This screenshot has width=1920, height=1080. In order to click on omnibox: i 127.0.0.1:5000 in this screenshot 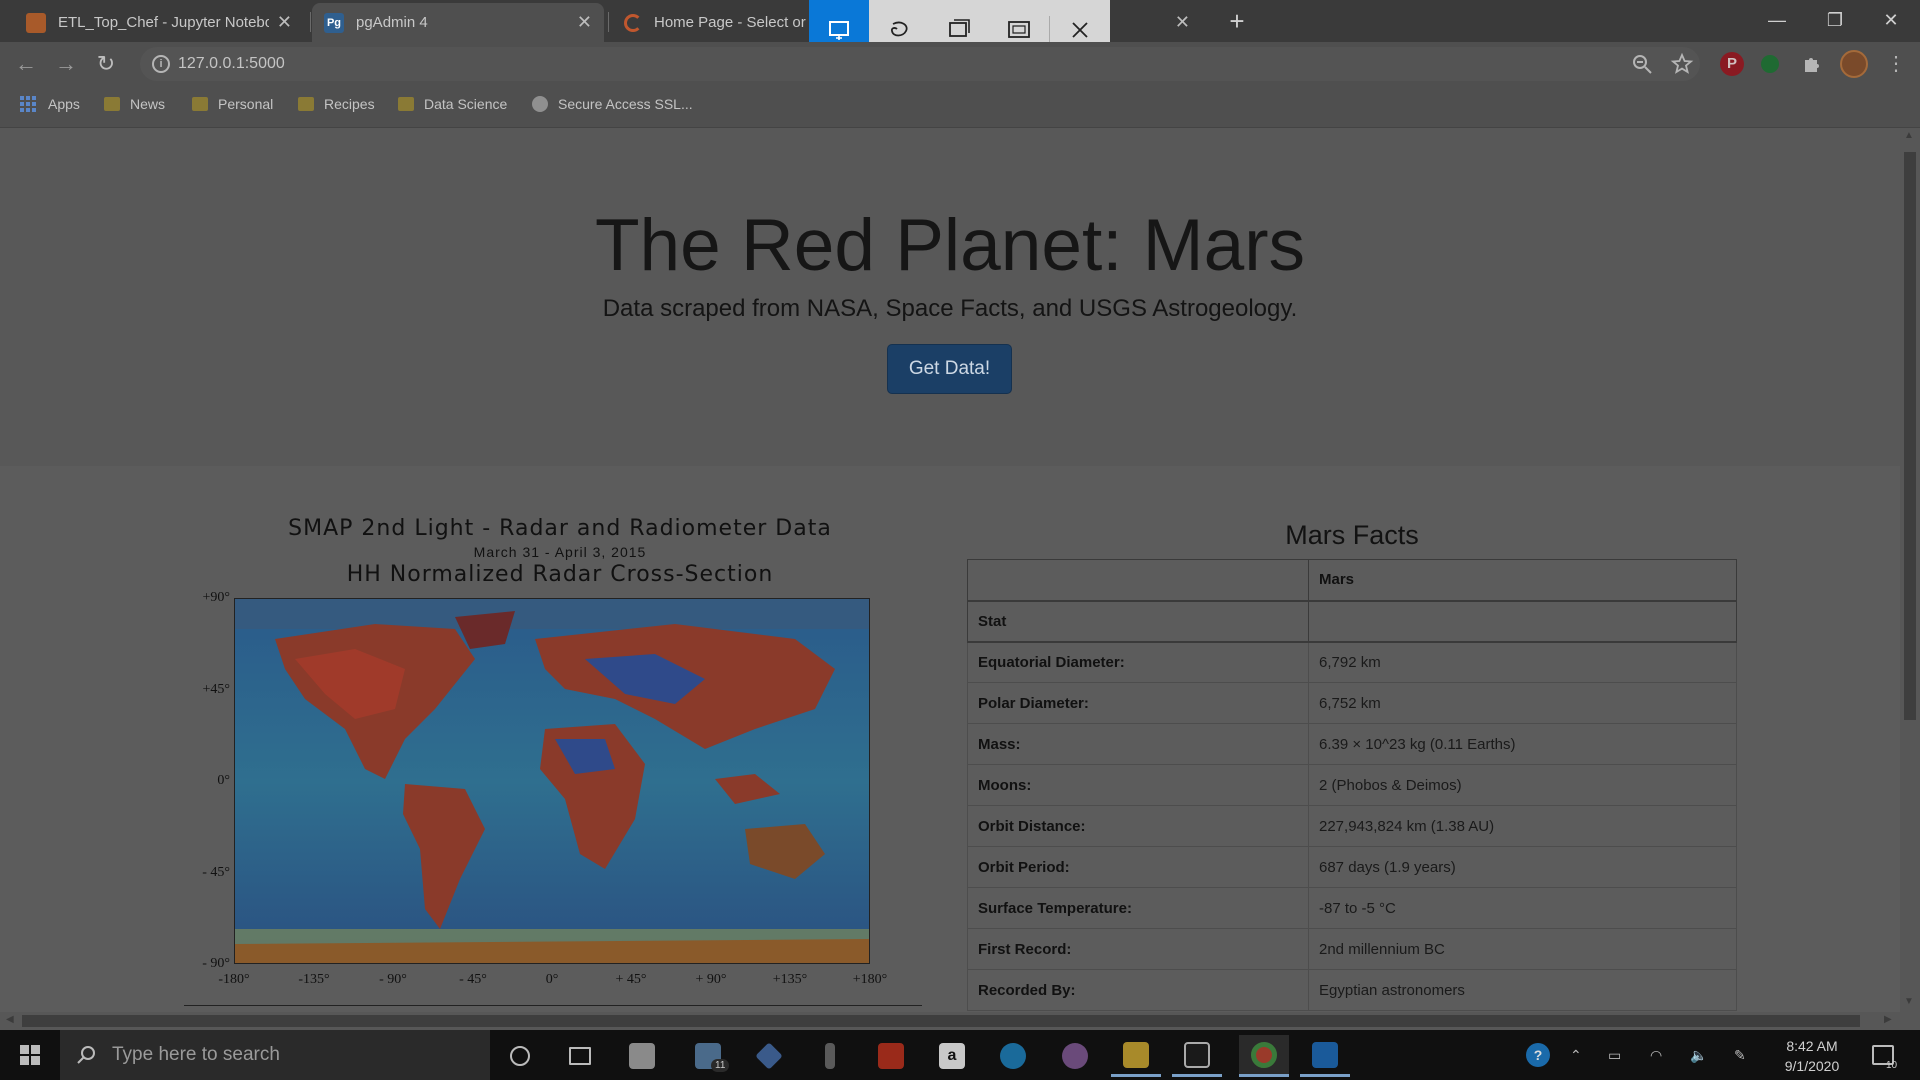, I will do `click(920, 64)`.